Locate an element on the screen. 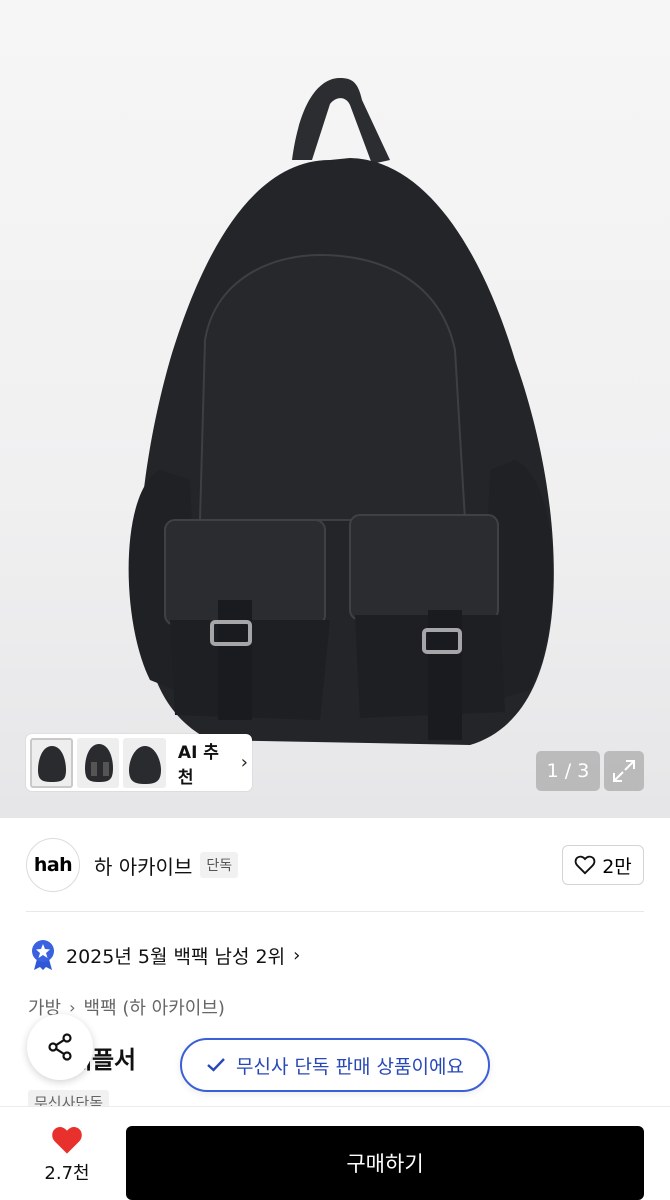 The height and width of the screenshot is (1200, 670). brand-like-button: 2만 is located at coordinates (603, 865).